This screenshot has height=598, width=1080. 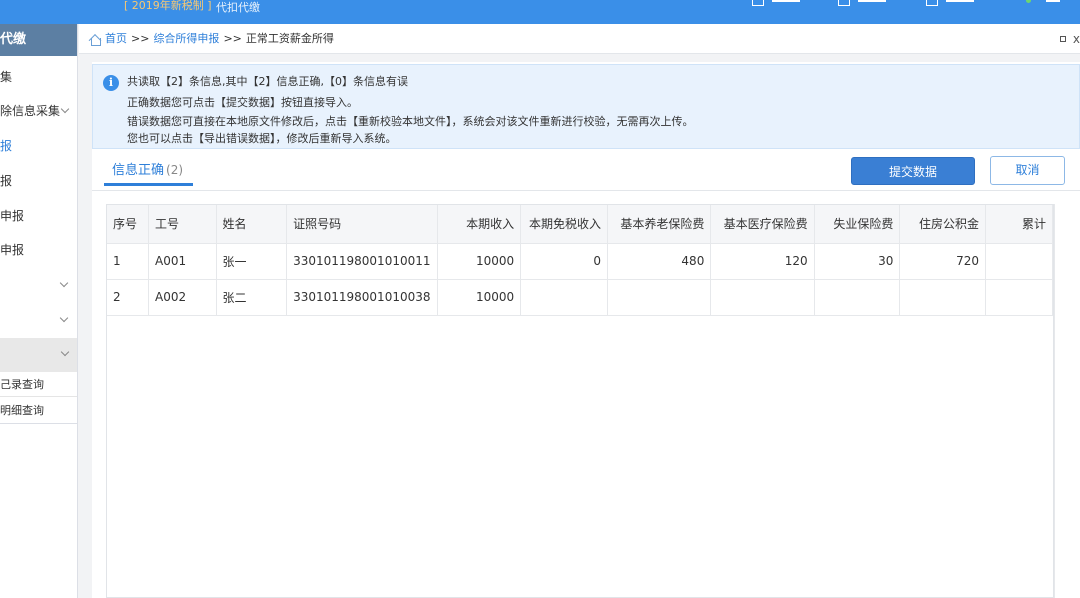 I want to click on col-header-unemployment: 失业保险费, so click(x=857, y=224).